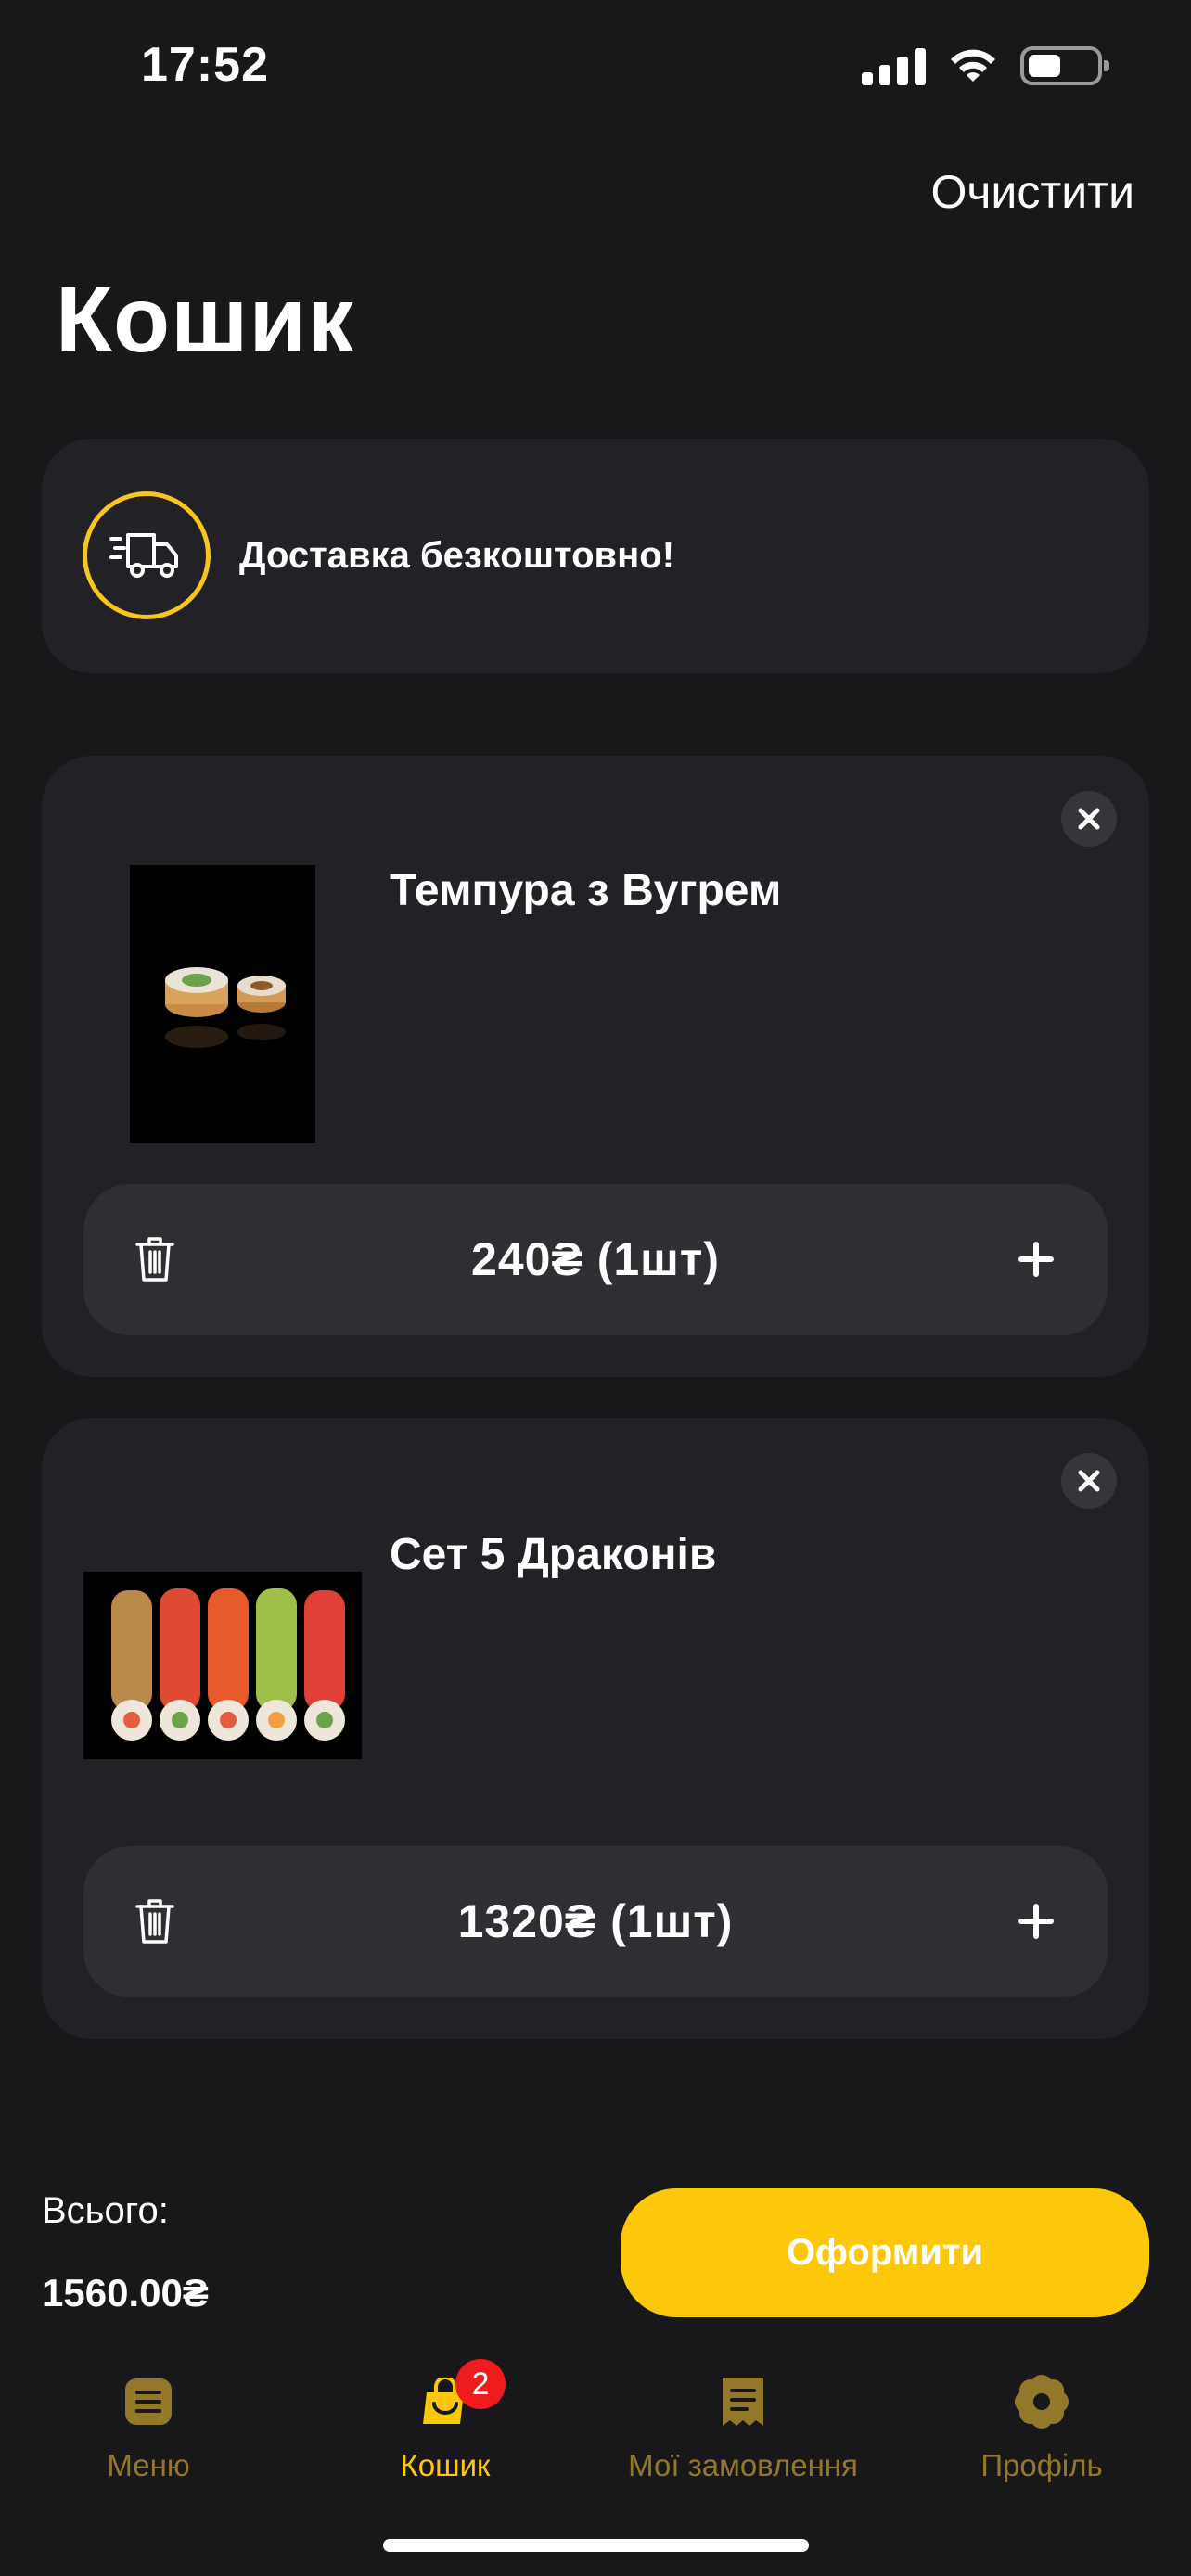 This screenshot has height=2576, width=1191. Describe the element at coordinates (1042, 2402) in the screenshot. I see `flower-icon` at that location.